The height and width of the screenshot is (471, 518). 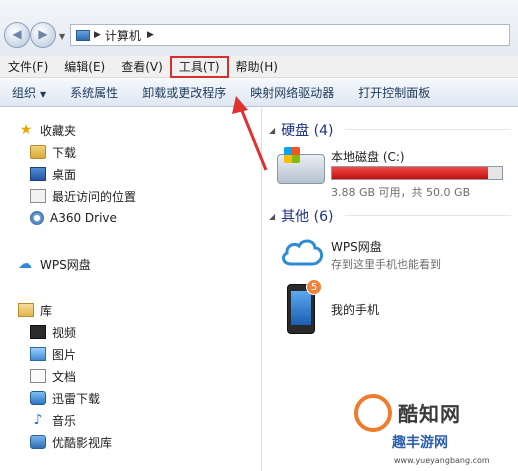 What do you see at coordinates (64, 152) in the screenshot?
I see `nav-item-label: 下载` at bounding box center [64, 152].